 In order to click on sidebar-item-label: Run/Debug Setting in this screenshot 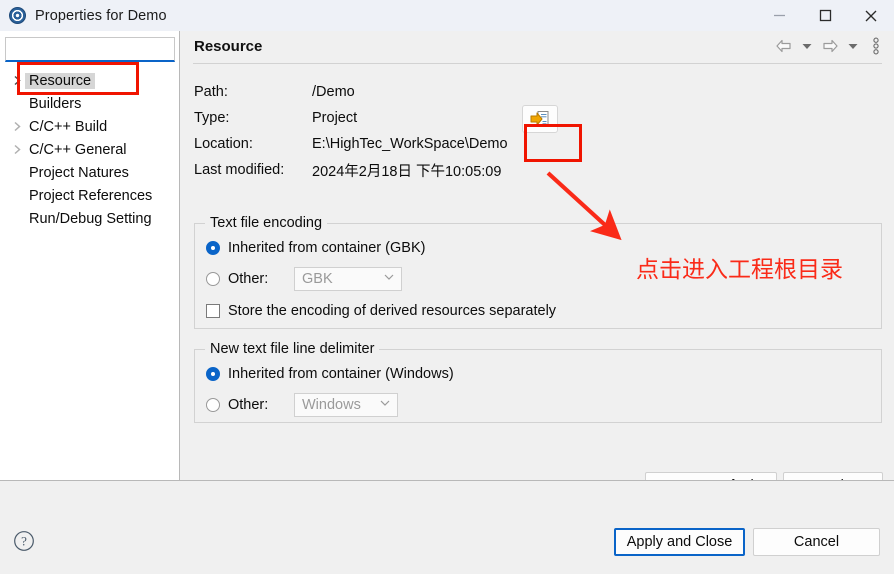, I will do `click(90, 218)`.